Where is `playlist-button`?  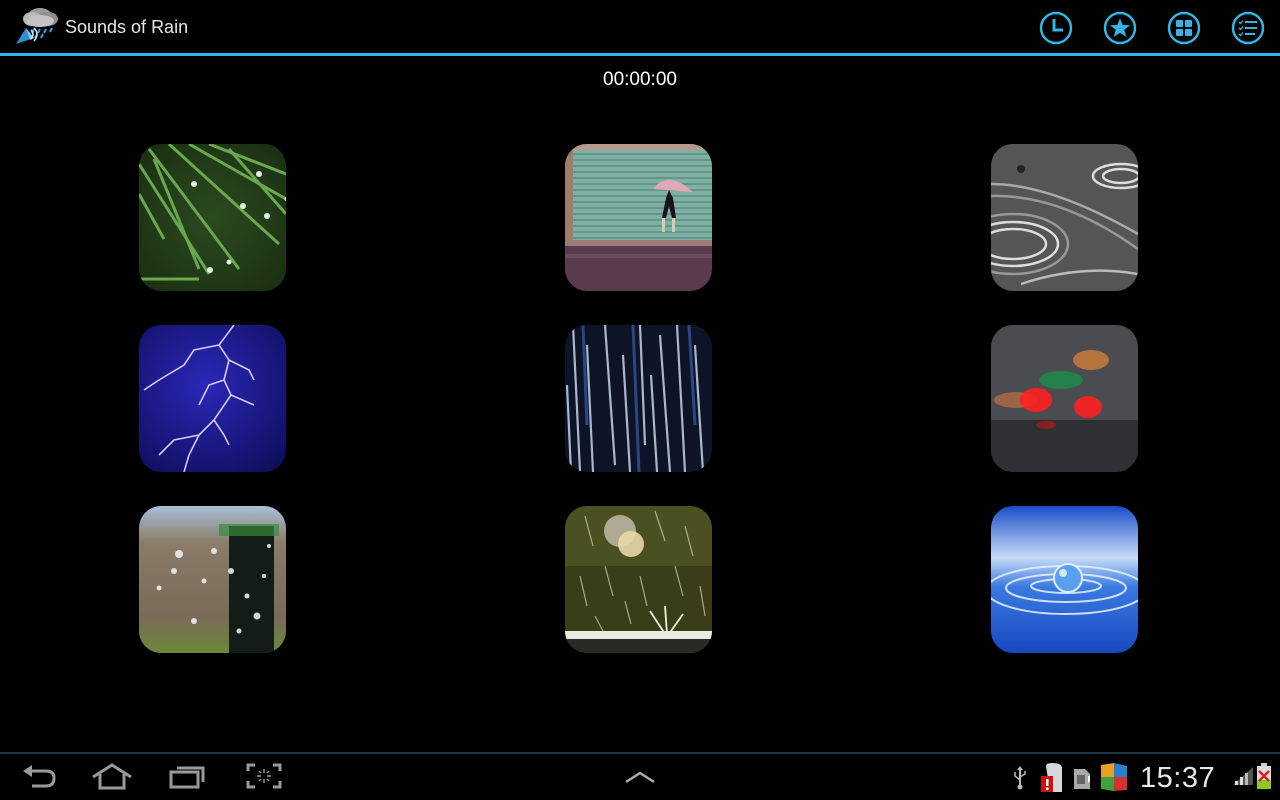 playlist-button is located at coordinates (1248, 28).